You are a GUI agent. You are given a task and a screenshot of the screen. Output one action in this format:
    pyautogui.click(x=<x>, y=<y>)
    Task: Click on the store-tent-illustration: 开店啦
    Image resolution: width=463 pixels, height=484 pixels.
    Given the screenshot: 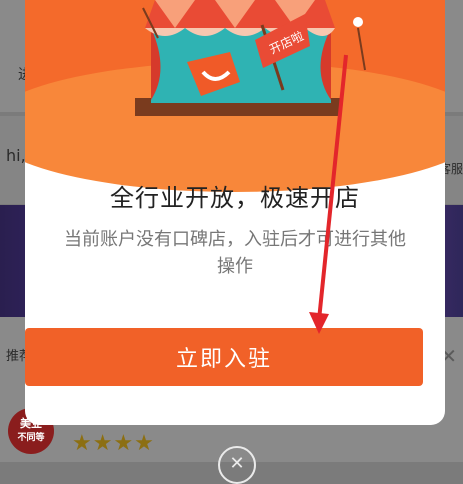 What is the action you would take?
    pyautogui.click(x=250, y=58)
    